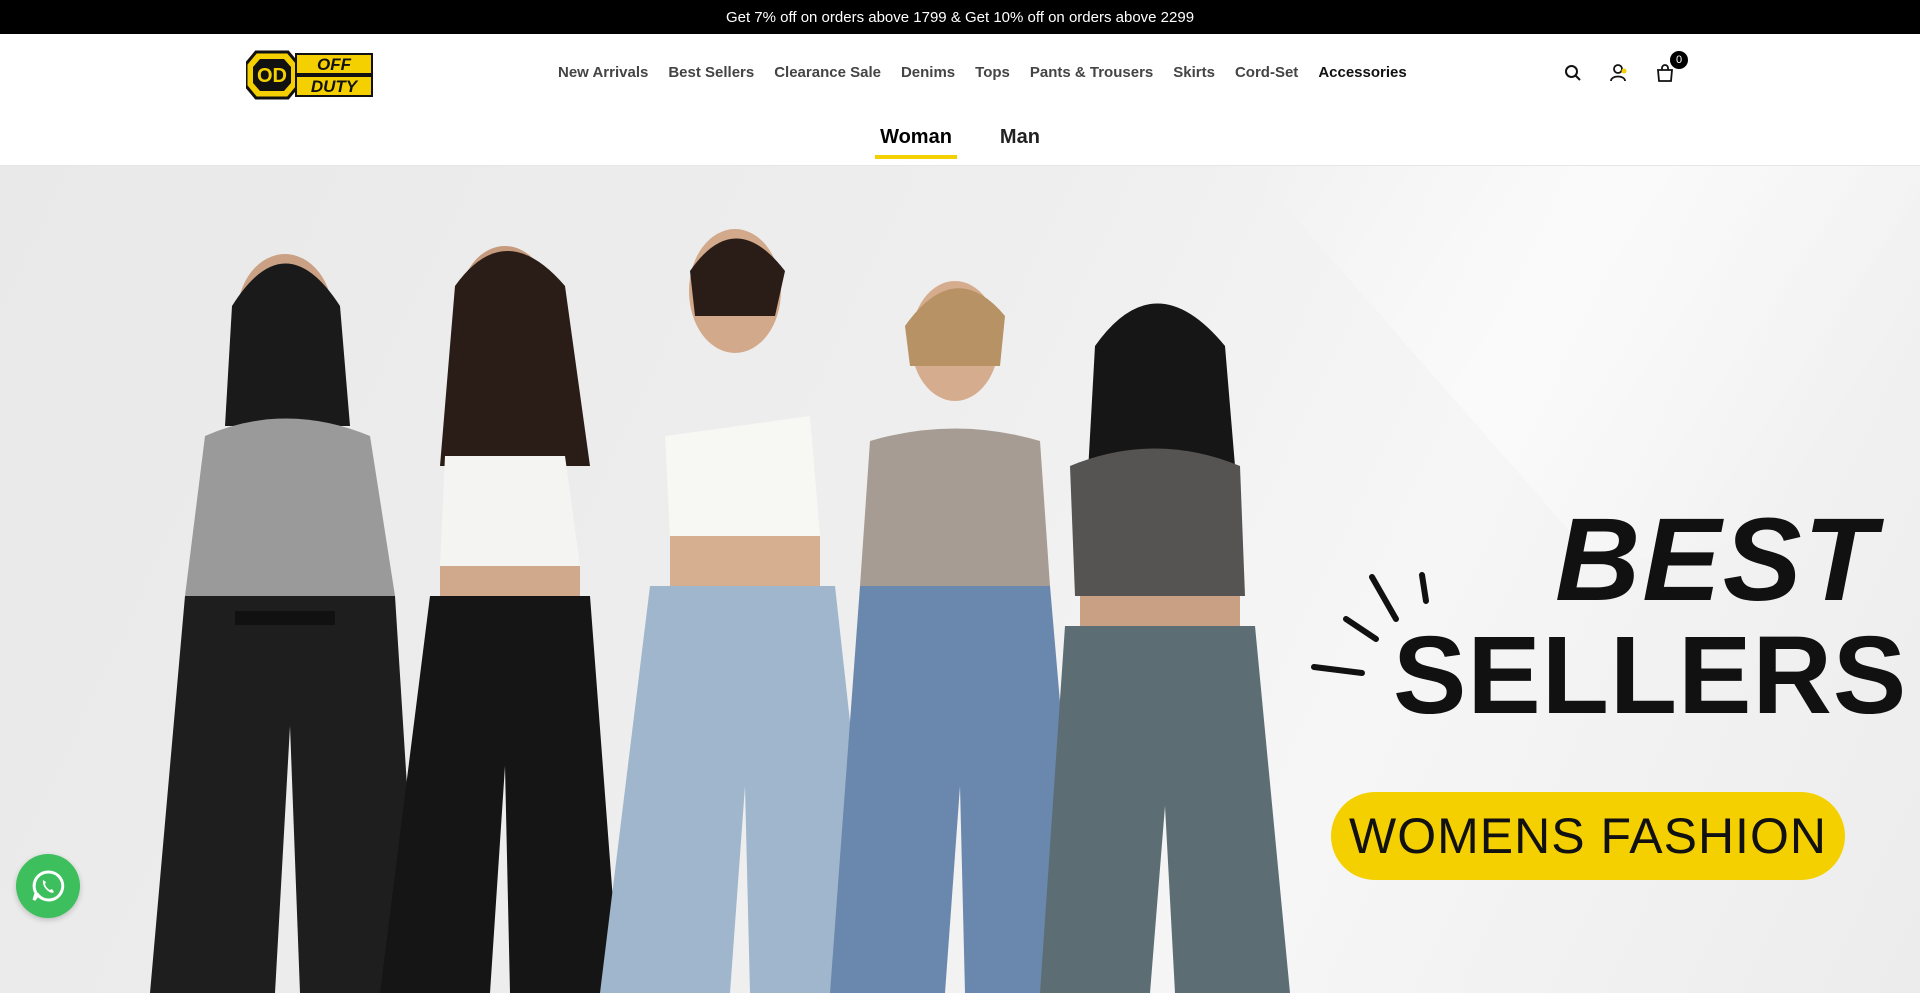 This screenshot has width=1920, height=993. What do you see at coordinates (1619, 73) in the screenshot?
I see `user-icon` at bounding box center [1619, 73].